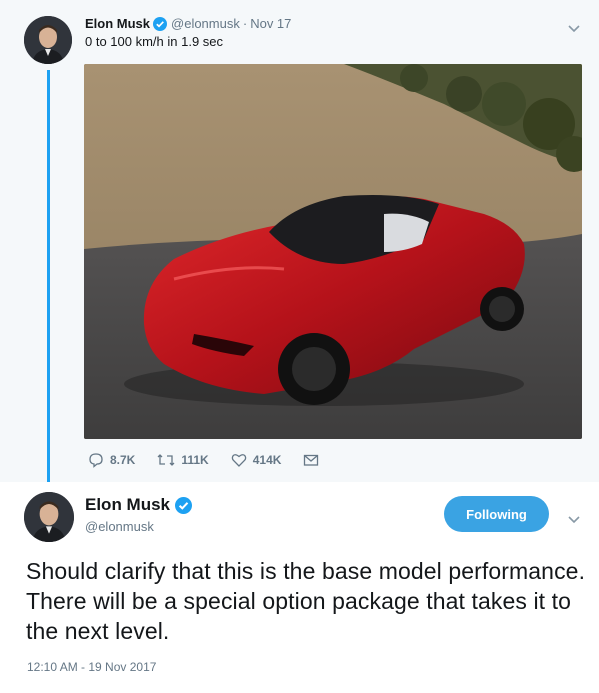 The image size is (599, 693). I want to click on thread-connector-line, so click(48, 276).